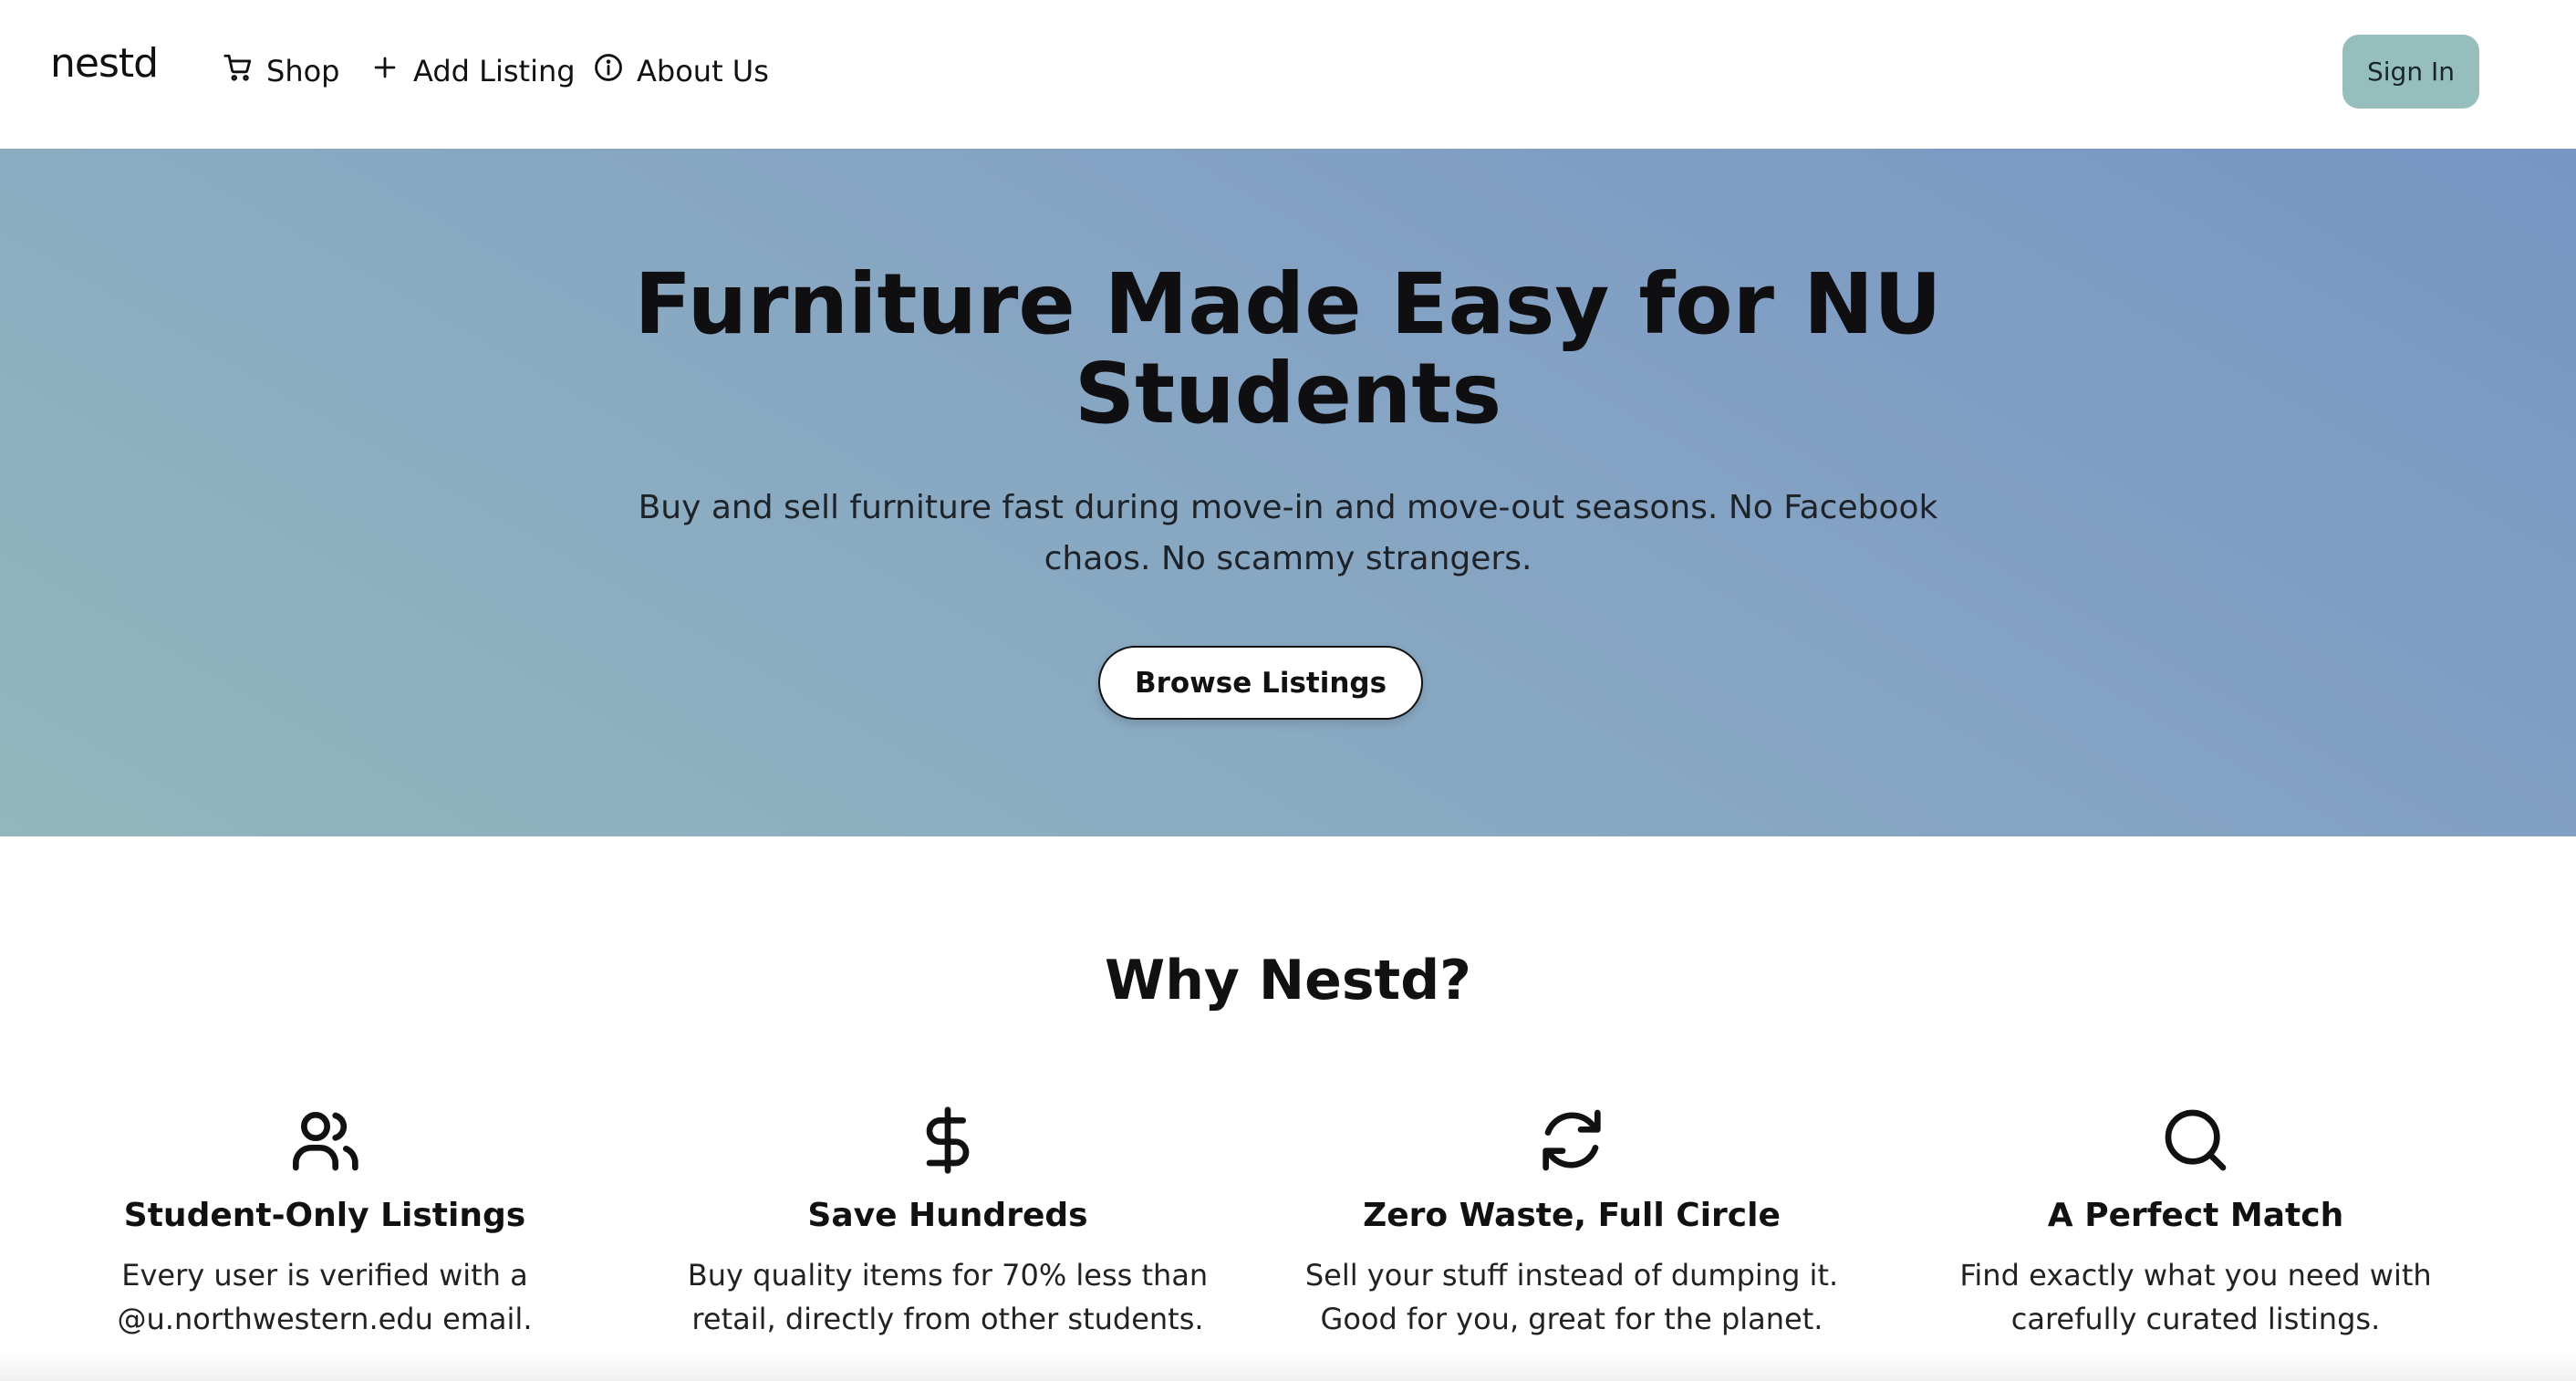  I want to click on users-icon, so click(324, 1140).